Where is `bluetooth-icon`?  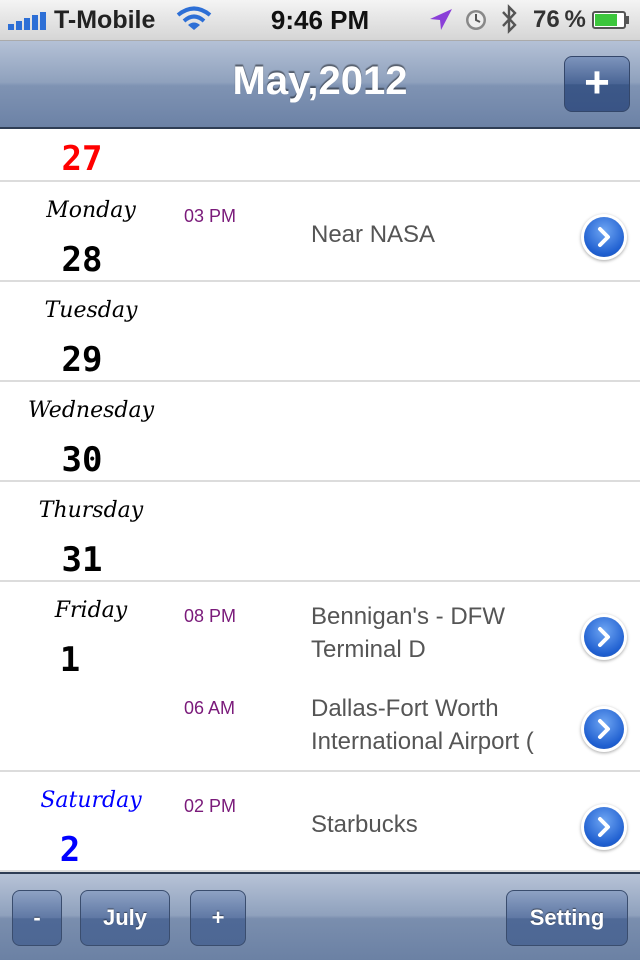
bluetooth-icon is located at coordinates (509, 19).